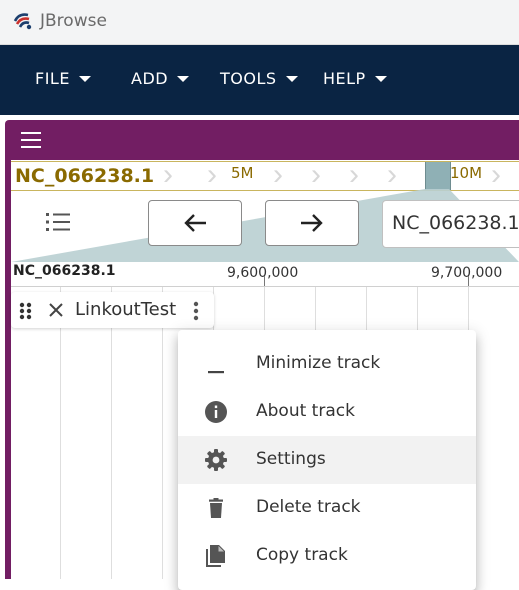 This screenshot has width=519, height=590. I want to click on menu-add-label: ADD, so click(150, 78).